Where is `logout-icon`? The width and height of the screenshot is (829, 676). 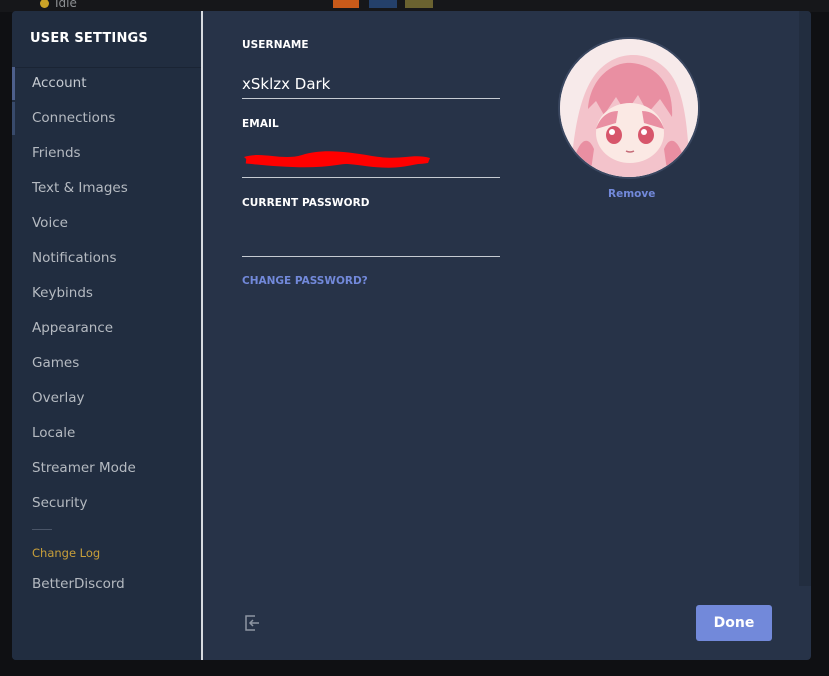 logout-icon is located at coordinates (252, 623).